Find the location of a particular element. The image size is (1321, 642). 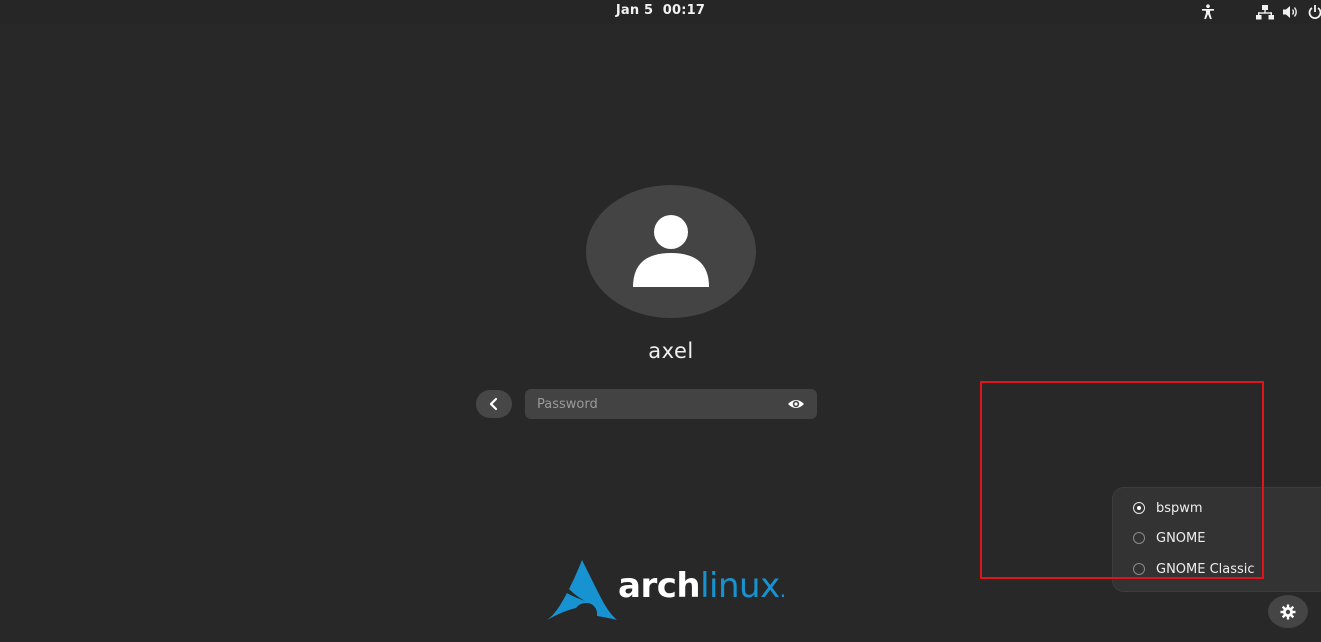

clock: Jan 5 00:17 is located at coordinates (660, 10).